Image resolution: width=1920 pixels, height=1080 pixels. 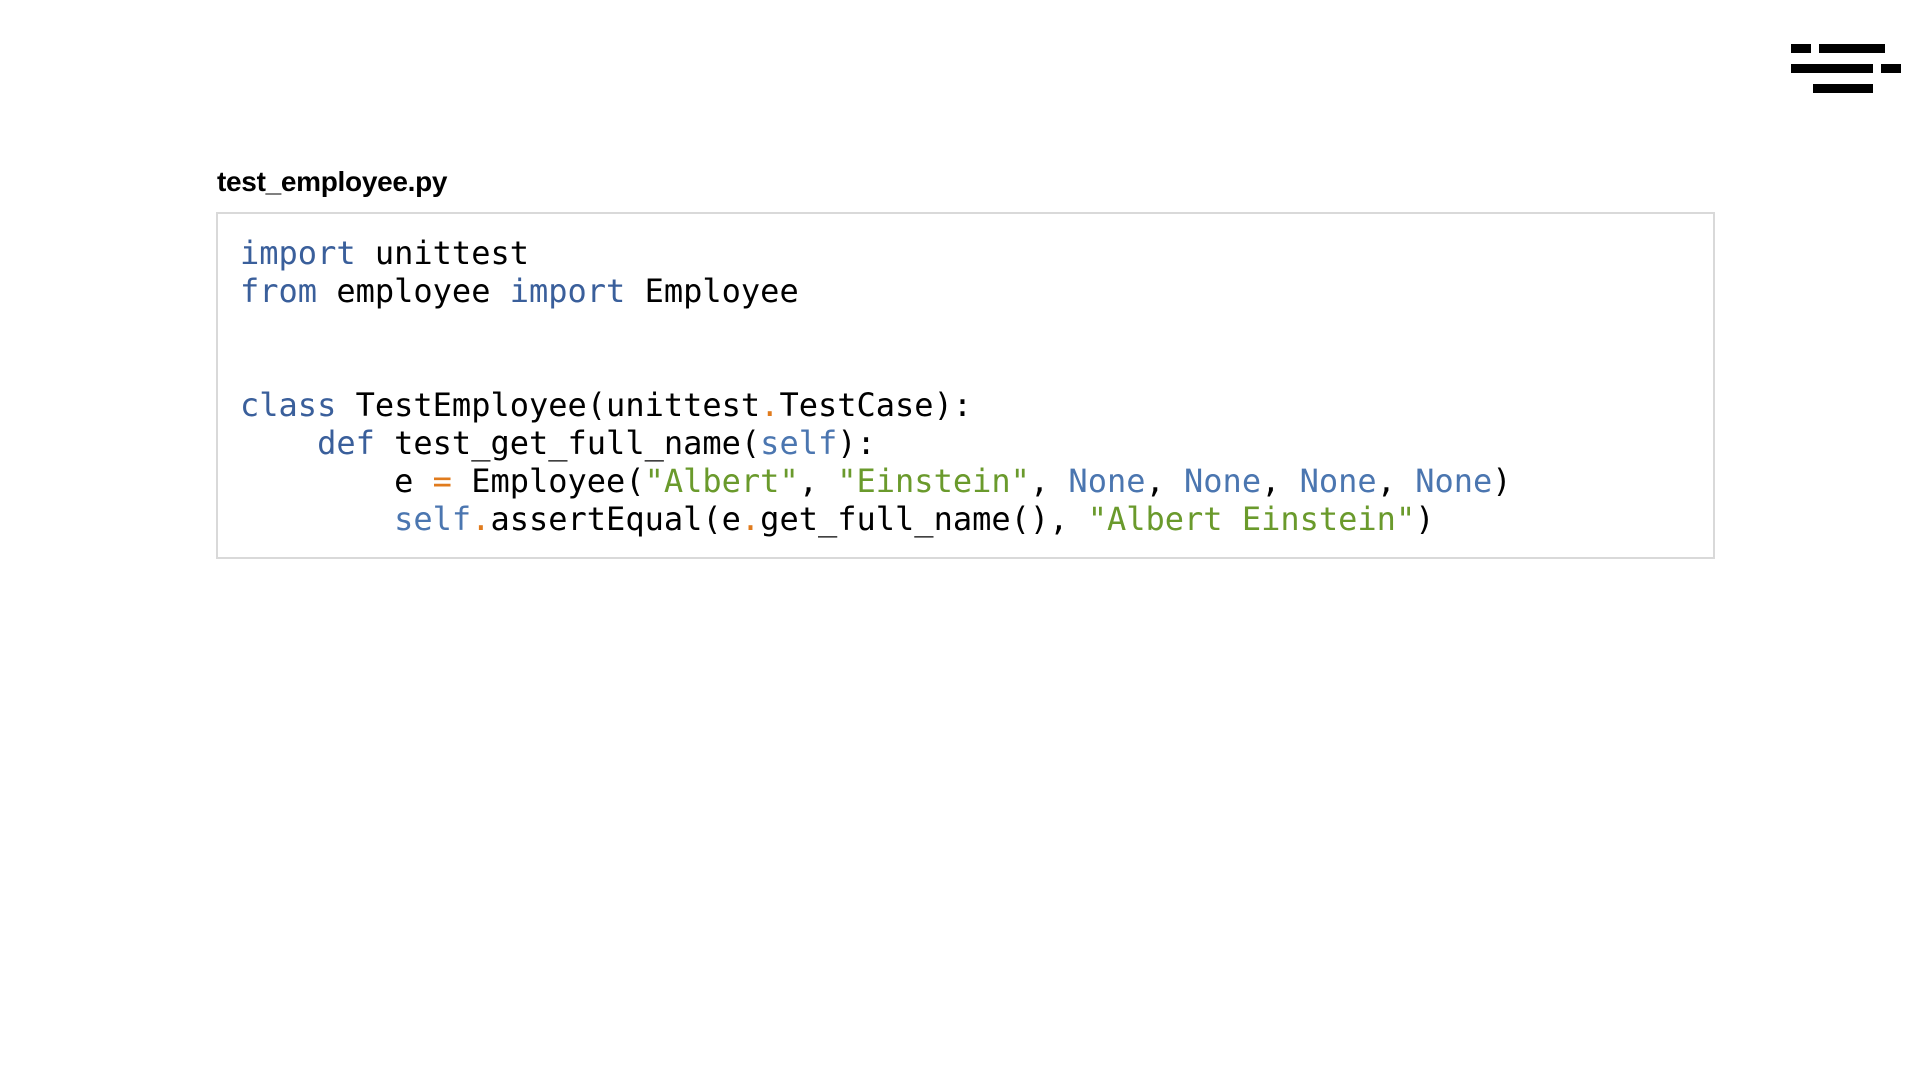 I want to click on code-token: TestEmployee(unittest, so click(x=548, y=405).